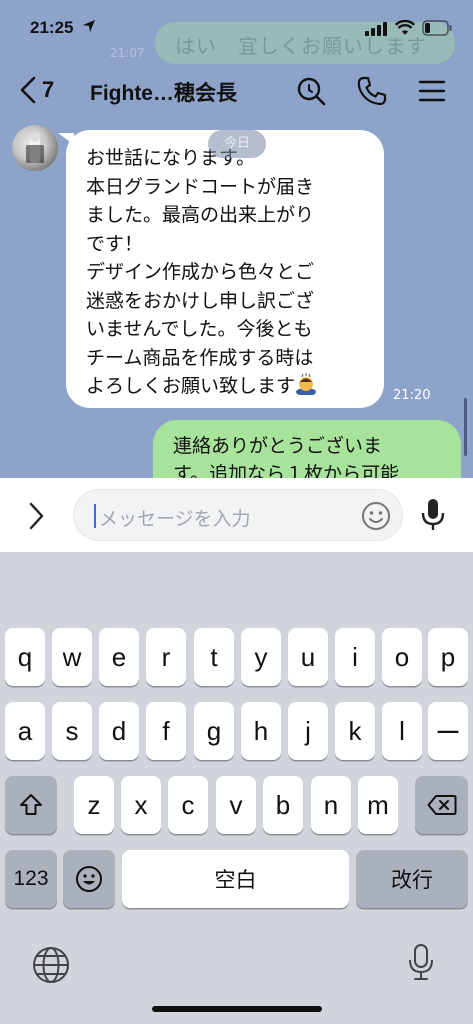  I want to click on key-g: g, so click(214, 731).